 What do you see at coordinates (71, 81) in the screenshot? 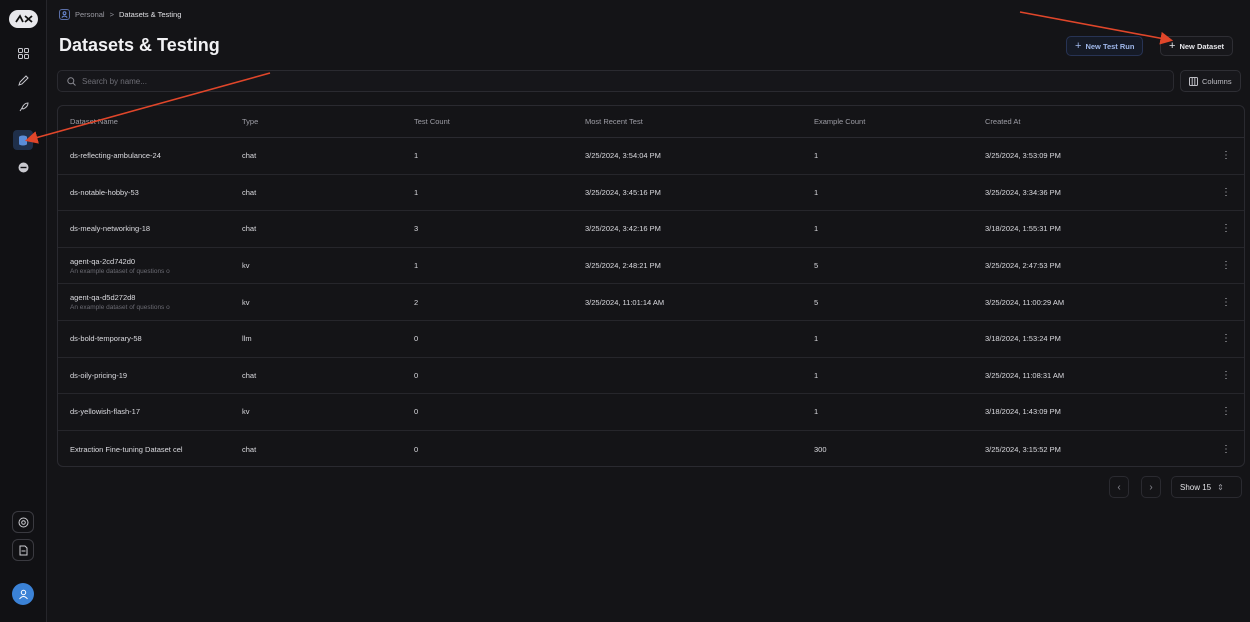
I see `search-icon` at bounding box center [71, 81].